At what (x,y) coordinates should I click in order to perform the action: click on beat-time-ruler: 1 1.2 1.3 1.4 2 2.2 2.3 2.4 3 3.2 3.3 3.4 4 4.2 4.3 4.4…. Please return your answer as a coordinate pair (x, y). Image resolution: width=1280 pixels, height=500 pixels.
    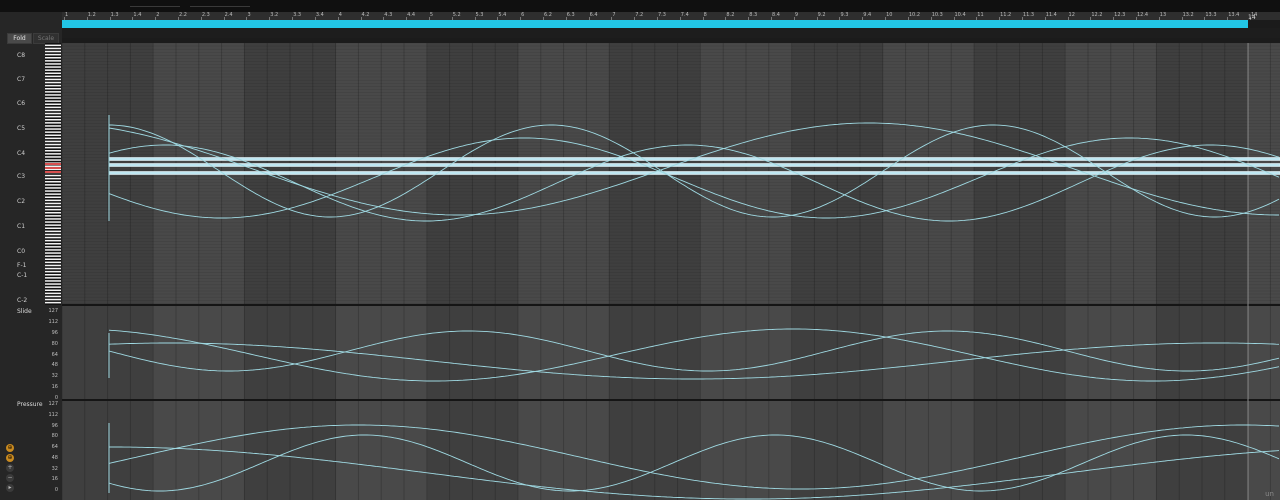
    Looking at the image, I should click on (671, 16).